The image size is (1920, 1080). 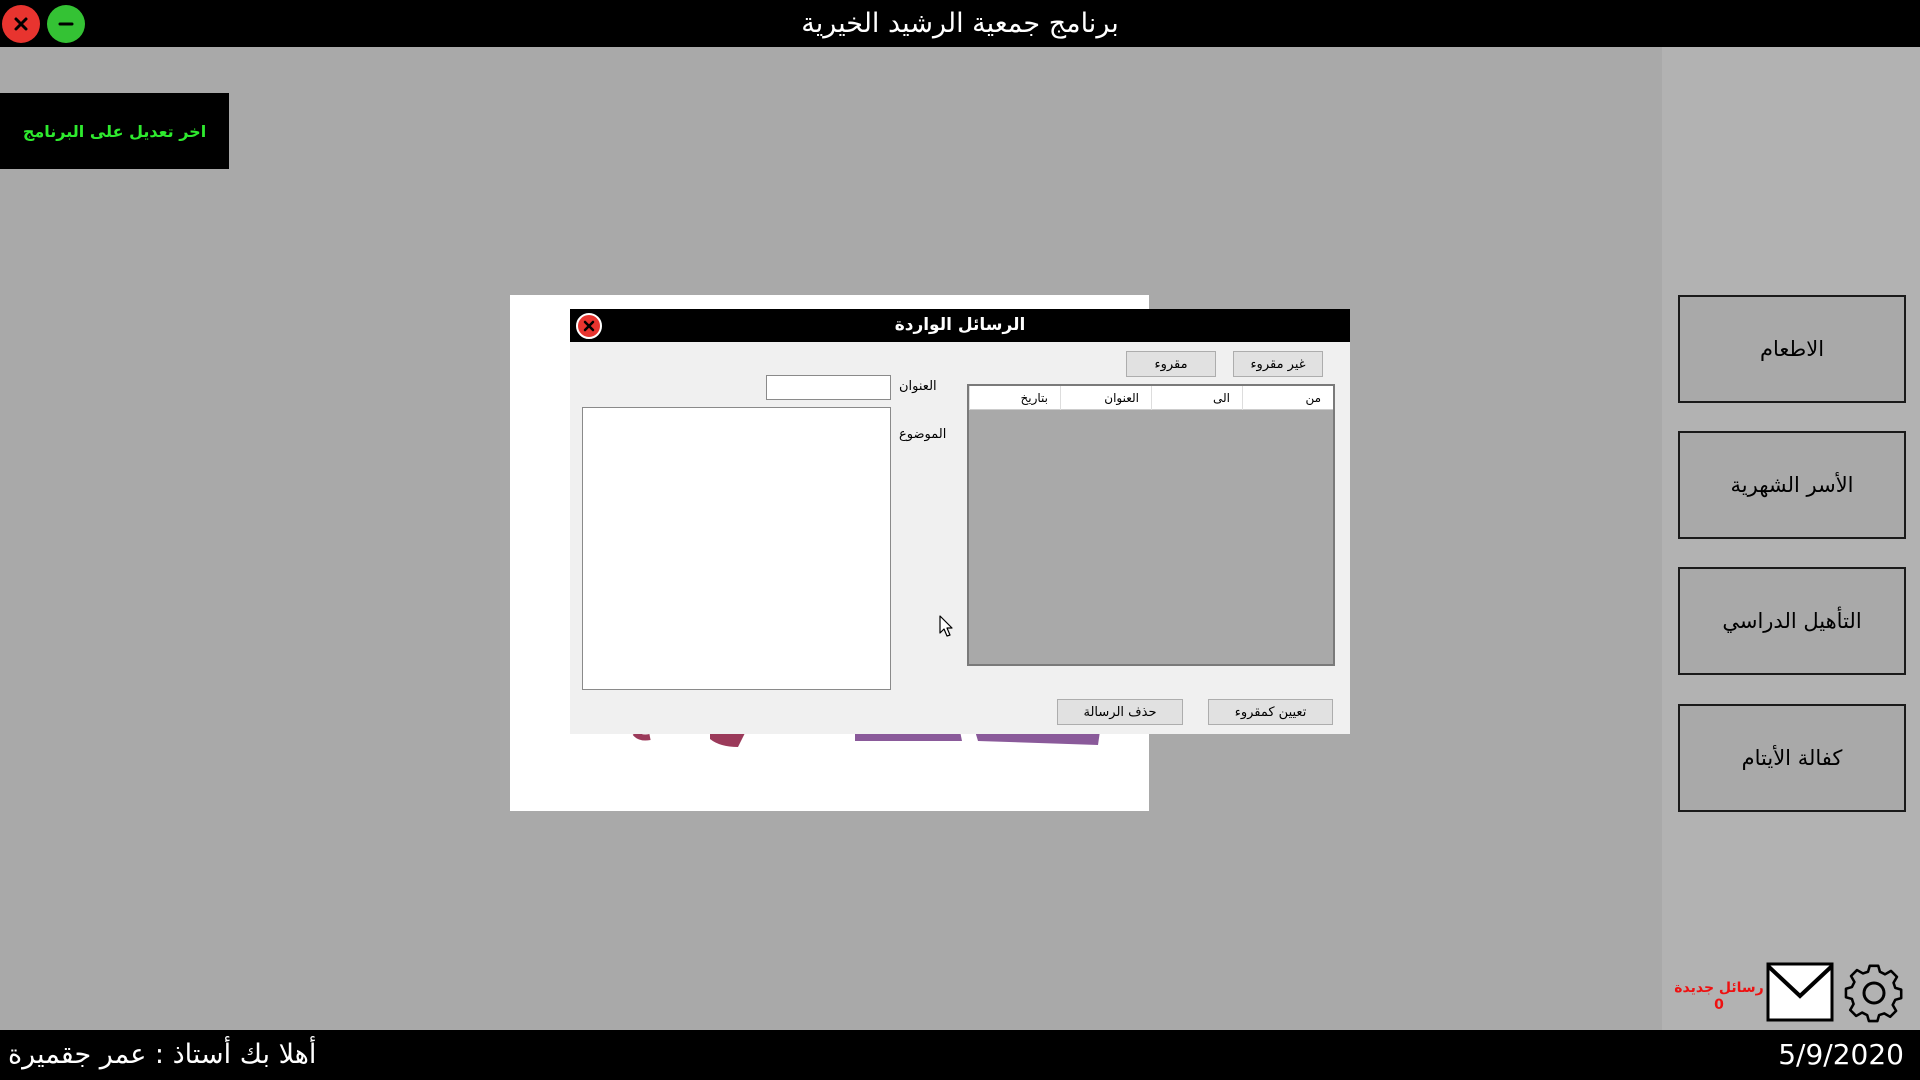 I want to click on column-from: من, so click(x=1287, y=398).